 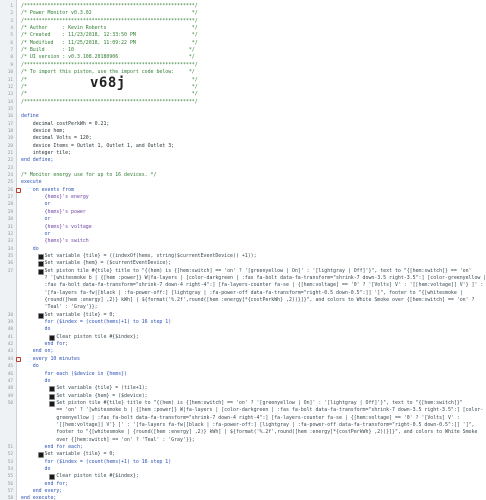 What do you see at coordinates (243, 389) in the screenshot?
I see `code-line: 48 Set variable {tile} = (tile+1);` at bounding box center [243, 389].